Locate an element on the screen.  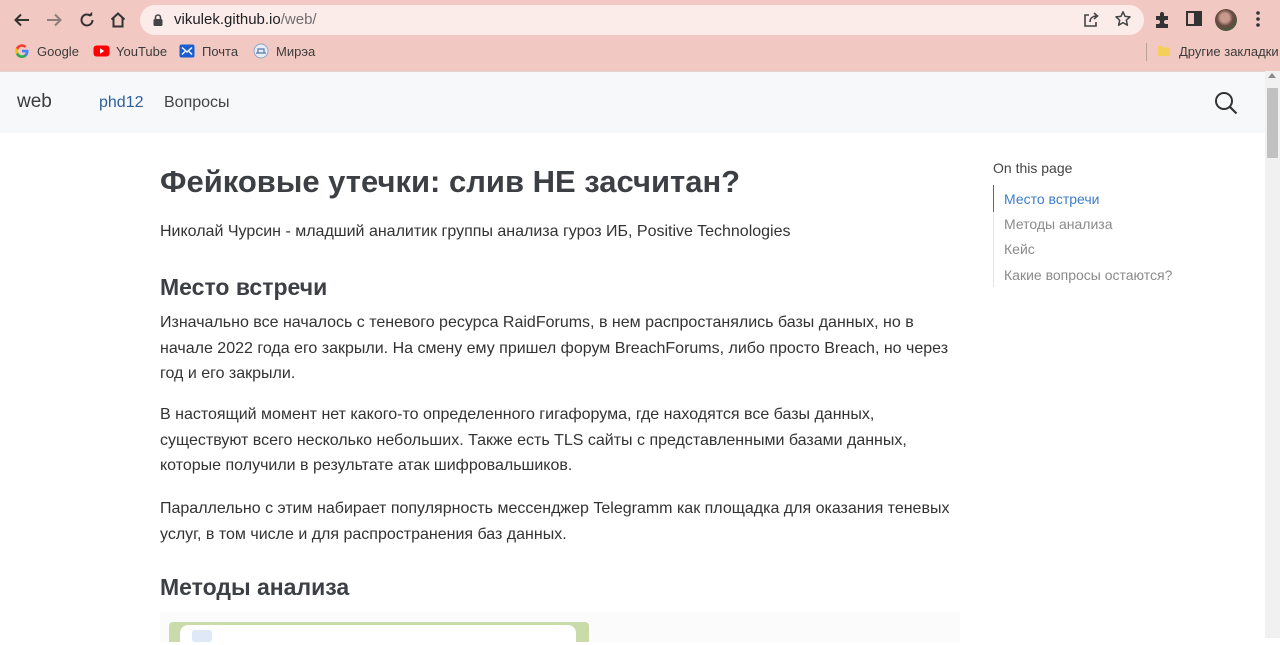
reload-button is located at coordinates (87, 20).